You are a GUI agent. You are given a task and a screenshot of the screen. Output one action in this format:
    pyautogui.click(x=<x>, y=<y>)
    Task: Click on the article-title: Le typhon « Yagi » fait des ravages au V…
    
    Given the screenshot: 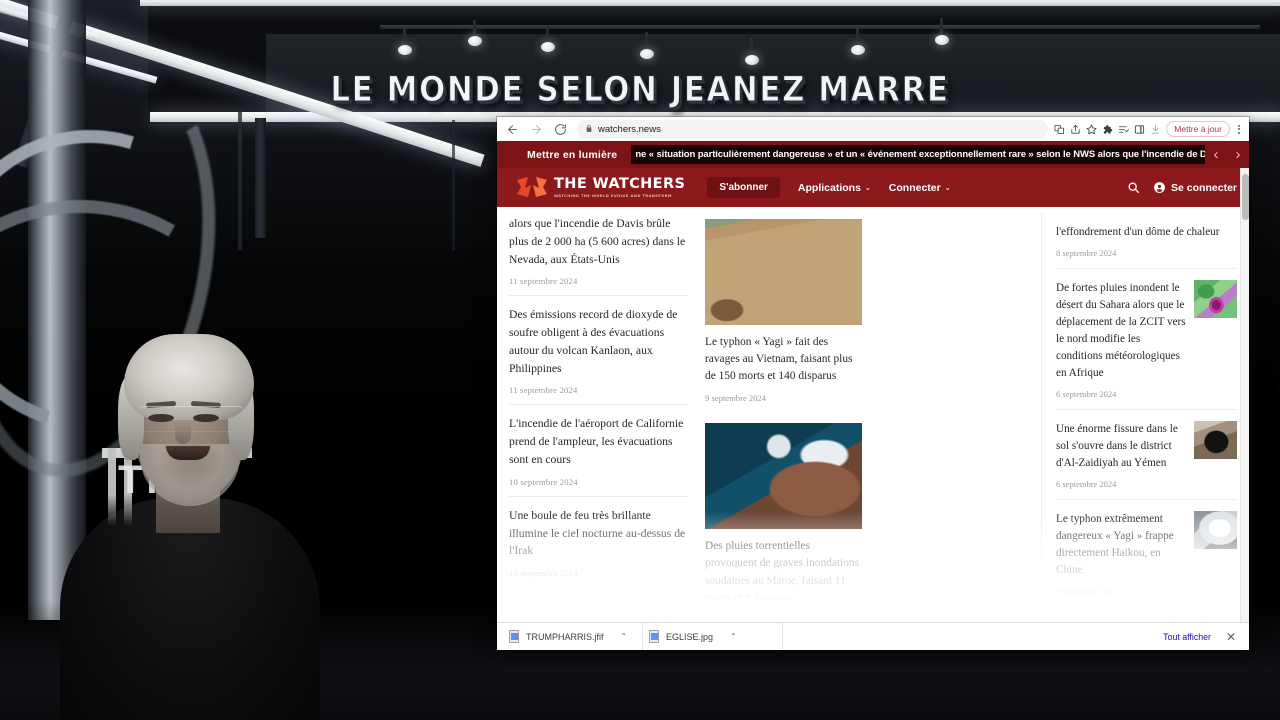 What is the action you would take?
    pyautogui.click(x=779, y=359)
    